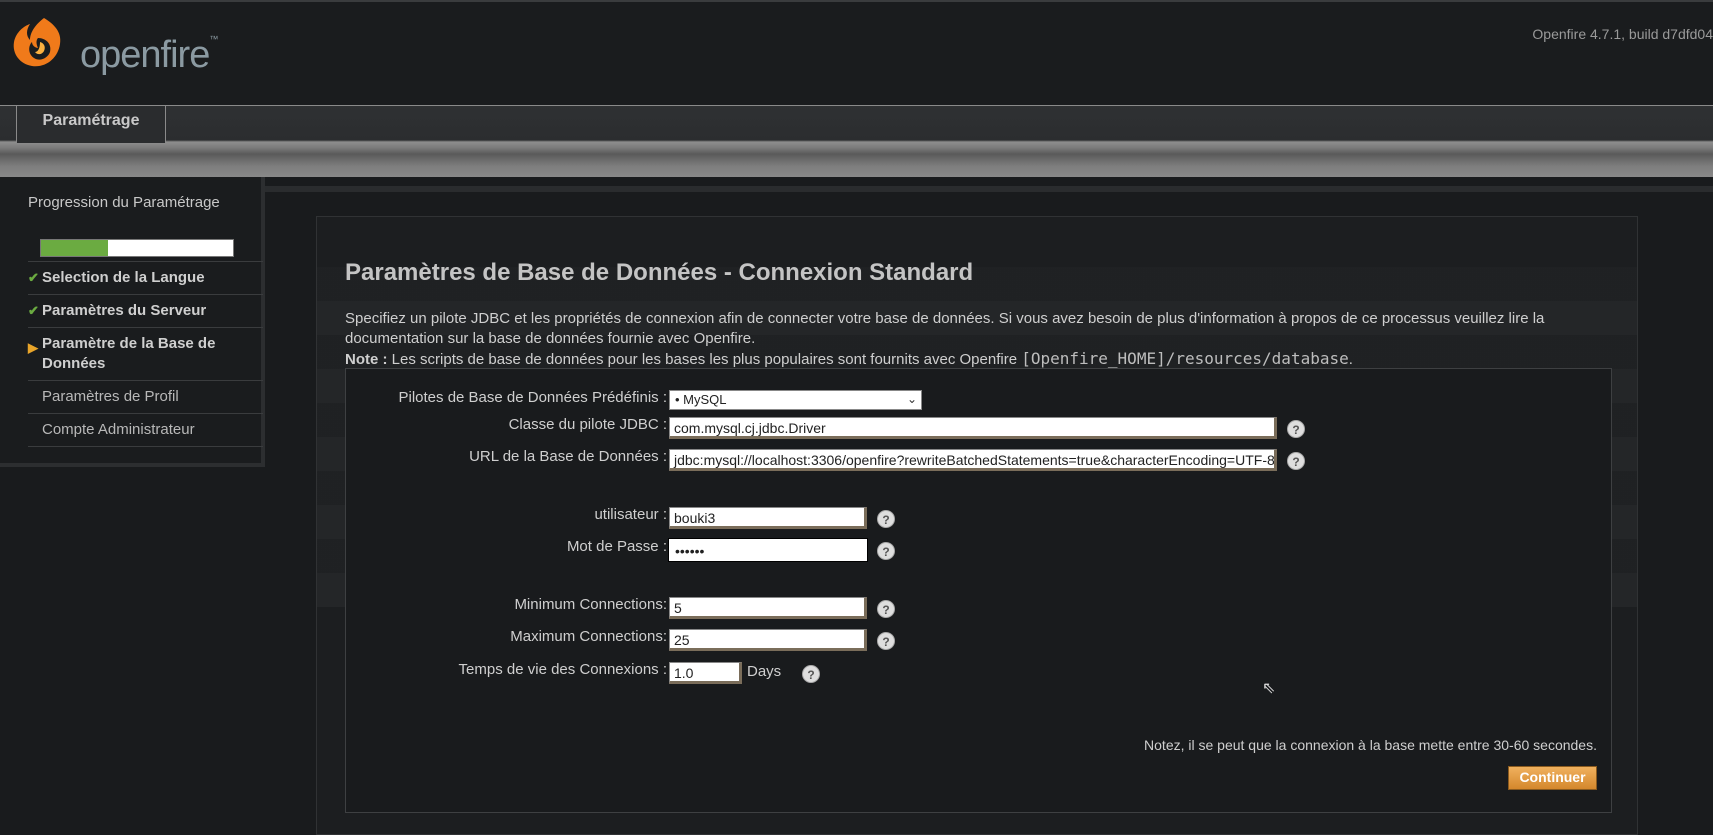 The width and height of the screenshot is (1713, 835). What do you see at coordinates (118, 429) in the screenshot?
I see `step-label: Compte Administrateur` at bounding box center [118, 429].